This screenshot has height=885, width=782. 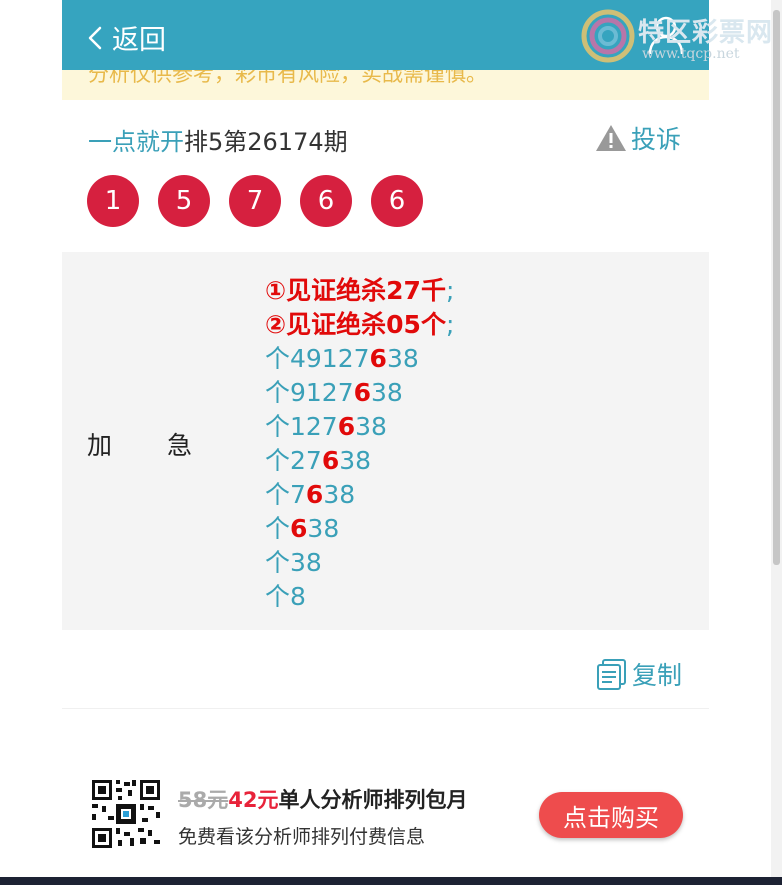 What do you see at coordinates (359, 529) in the screenshot?
I see `prediction-line: 个638` at bounding box center [359, 529].